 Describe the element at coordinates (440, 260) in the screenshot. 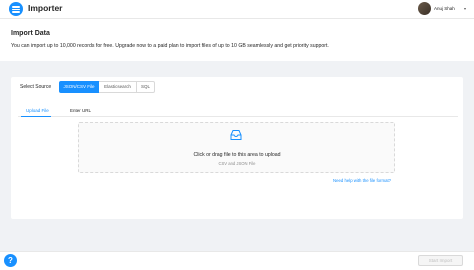

I see `start-import-button: Start Import` at that location.